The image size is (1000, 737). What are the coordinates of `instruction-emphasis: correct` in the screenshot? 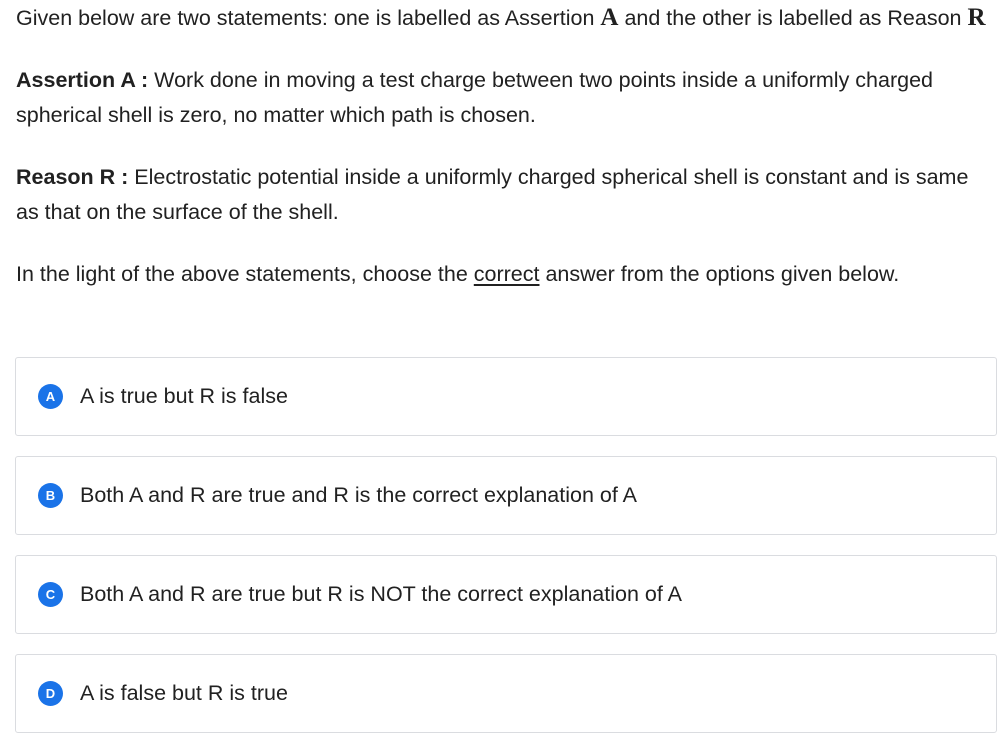 It's located at (506, 274).